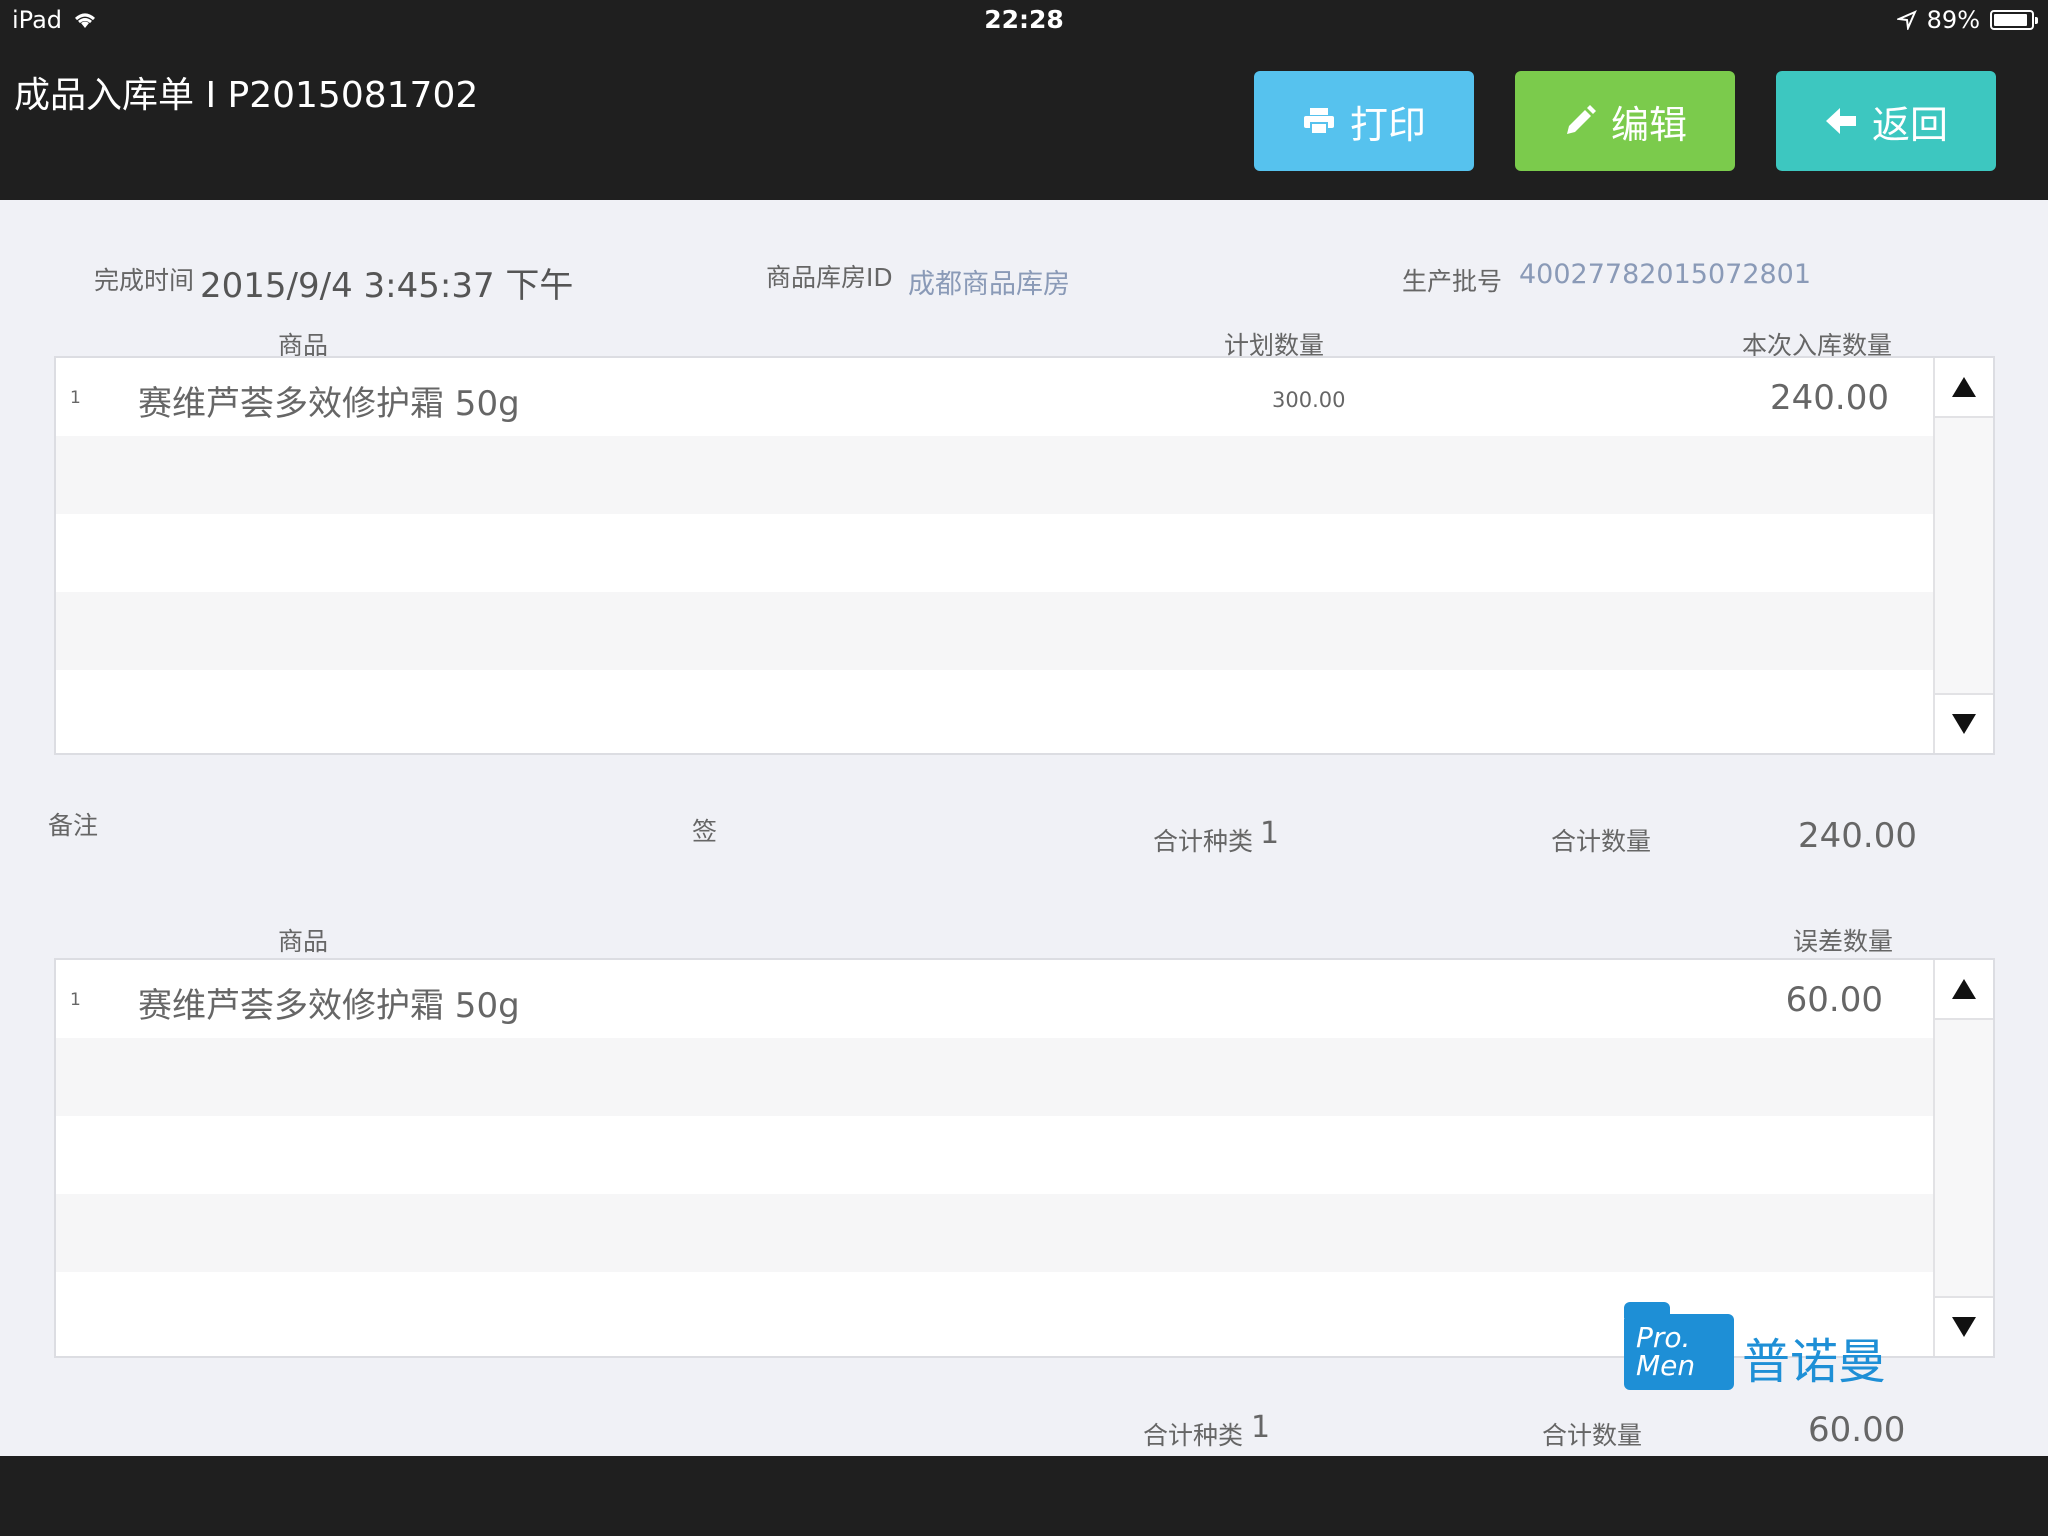  Describe the element at coordinates (1309, 400) in the screenshot. I see `row-planned: 300.00` at that location.